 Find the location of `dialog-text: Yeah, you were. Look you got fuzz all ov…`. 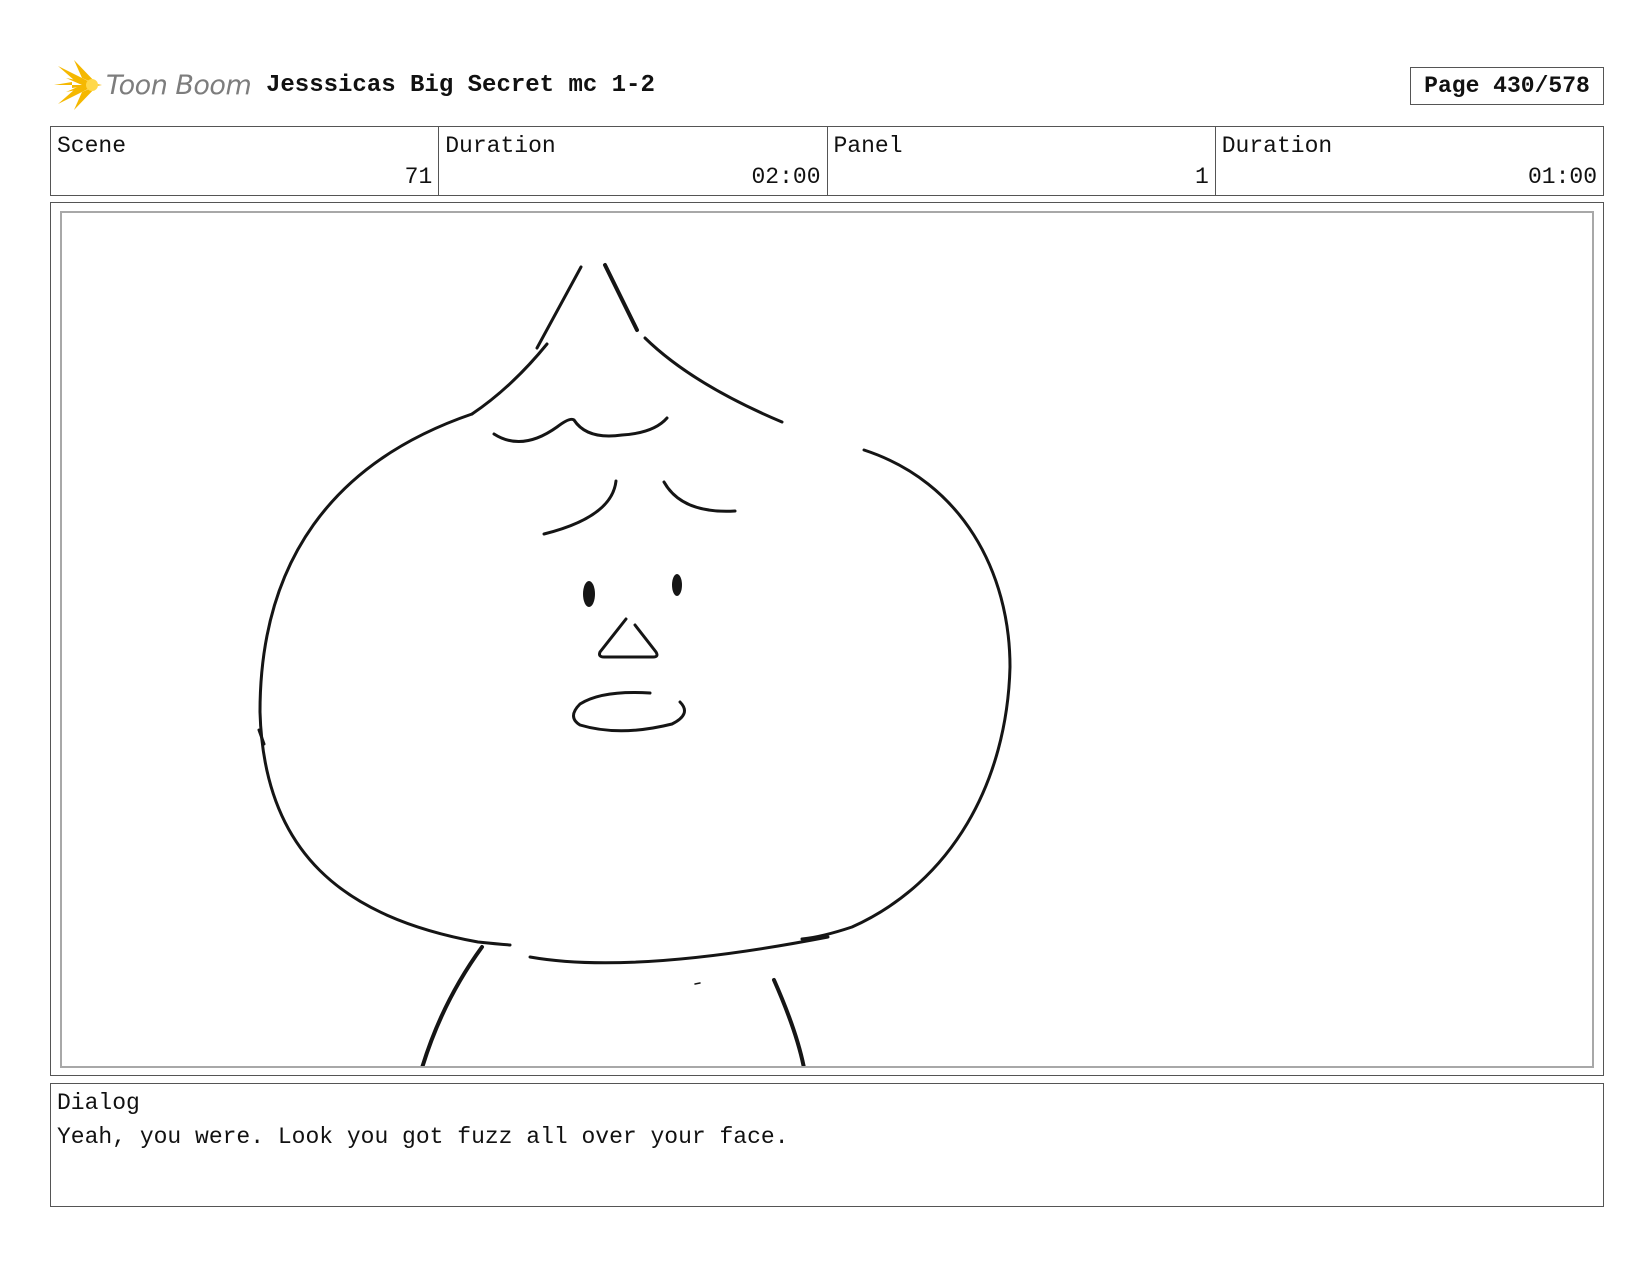

dialog-text: Yeah, you were. Look you got fuzz all ov… is located at coordinates (423, 1137).